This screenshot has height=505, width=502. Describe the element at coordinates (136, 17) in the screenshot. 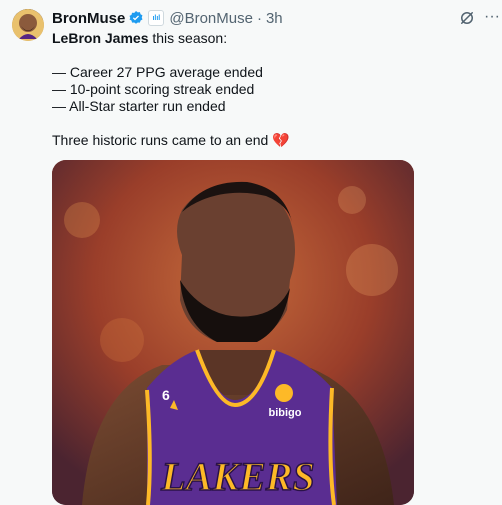

I see `verified-badge-icon` at that location.